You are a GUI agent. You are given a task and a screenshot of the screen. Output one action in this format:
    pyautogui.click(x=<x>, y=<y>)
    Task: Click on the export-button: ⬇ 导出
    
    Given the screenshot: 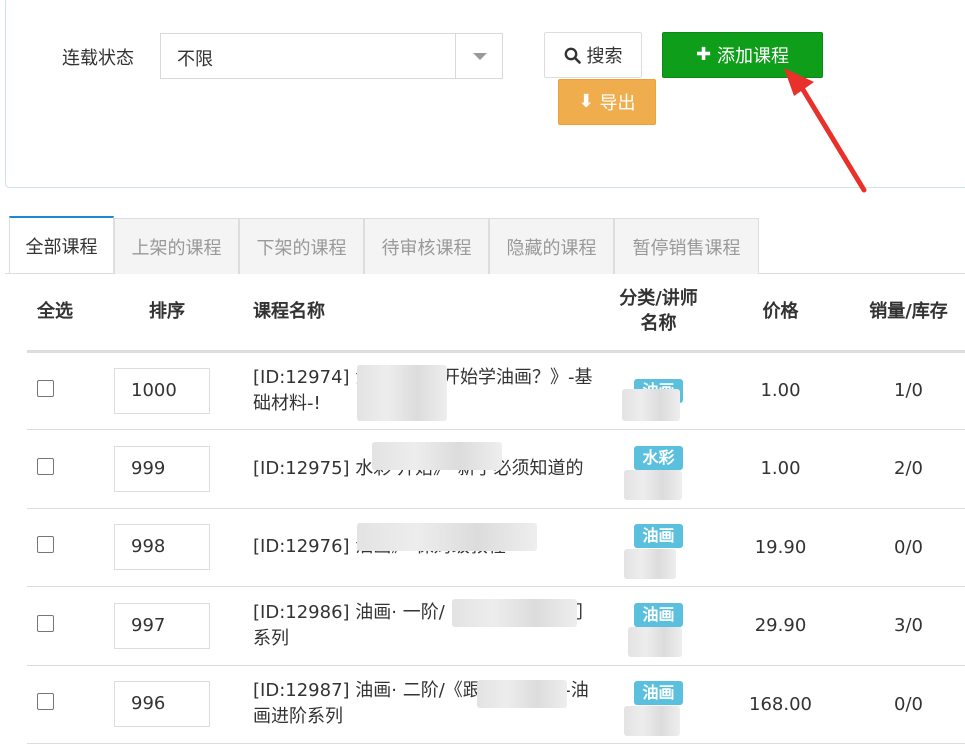 What is the action you would take?
    pyautogui.click(x=607, y=102)
    